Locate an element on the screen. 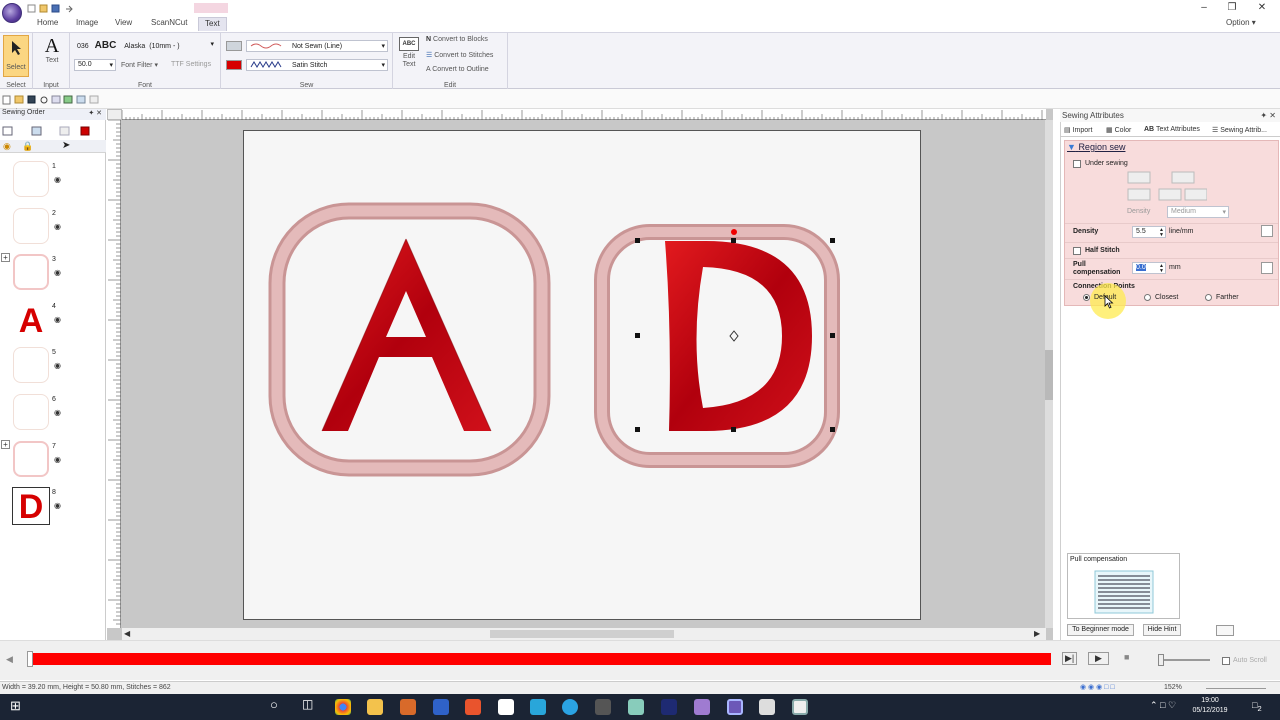  zoom-slider is located at coordinates (1236, 688).